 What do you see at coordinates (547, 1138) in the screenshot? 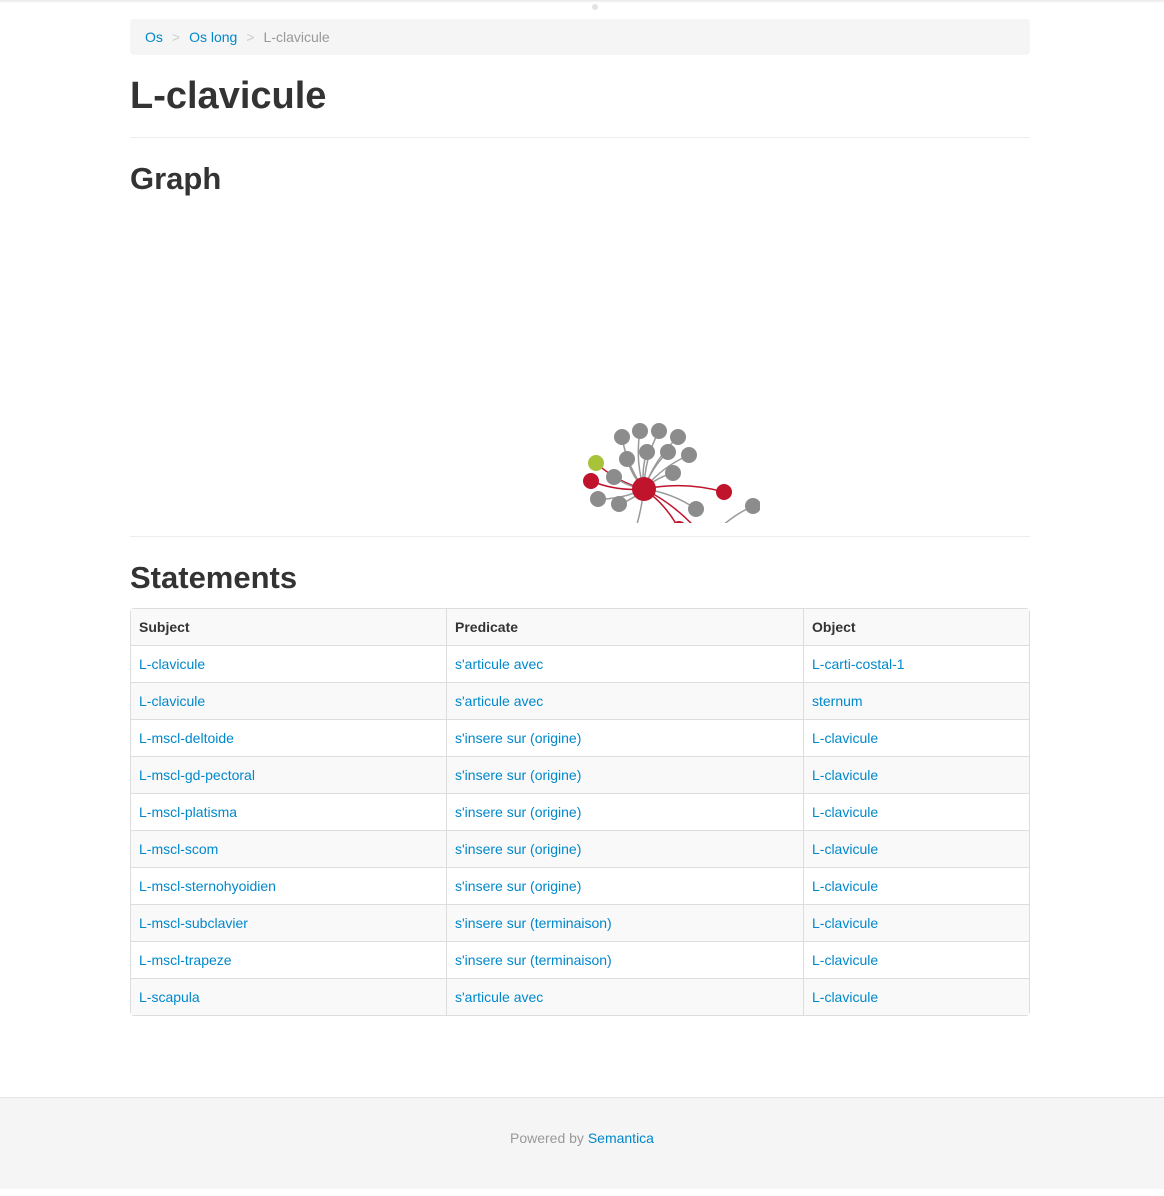
I see `footer-prefix: Powered by` at bounding box center [547, 1138].